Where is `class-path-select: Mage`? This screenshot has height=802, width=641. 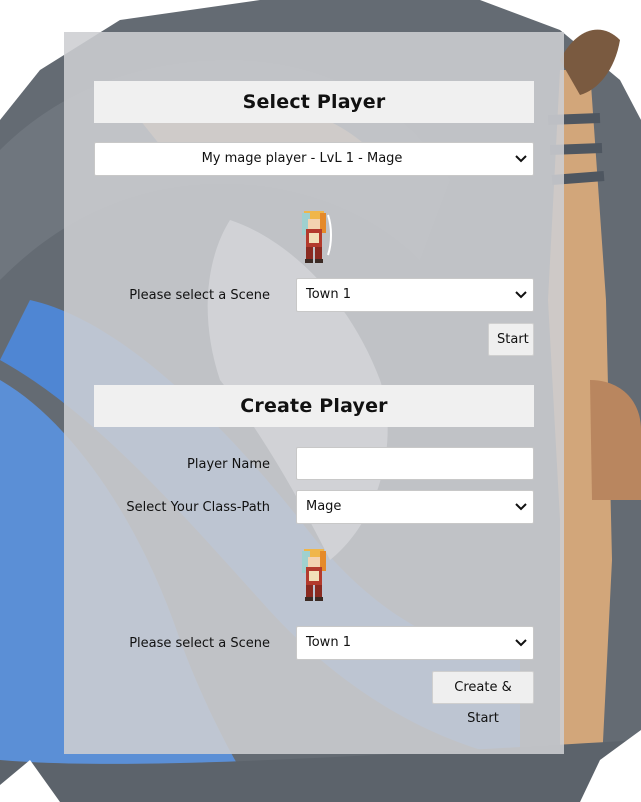
class-path-select: Mage is located at coordinates (415, 507).